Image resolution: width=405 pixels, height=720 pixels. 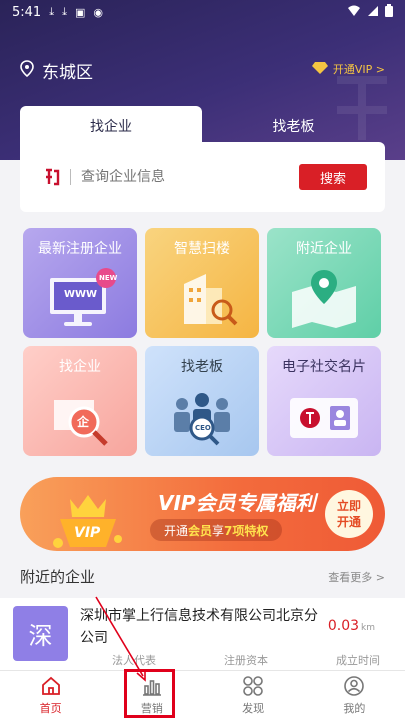 I want to click on tile-new-registered-companies: 最新注册企业 NEW WWW, so click(x=80, y=283).